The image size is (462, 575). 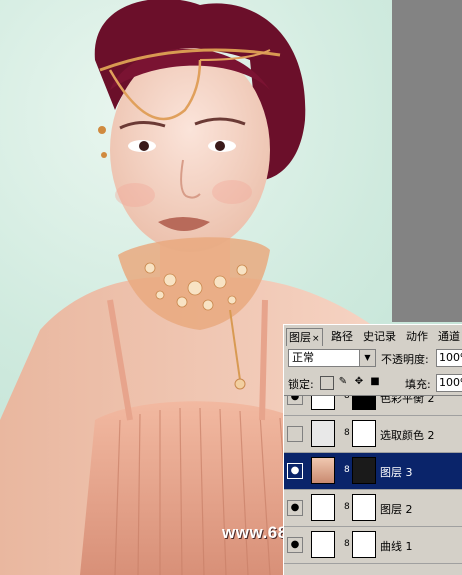 I want to click on layer-name: 曲线 1, so click(x=396, y=546).